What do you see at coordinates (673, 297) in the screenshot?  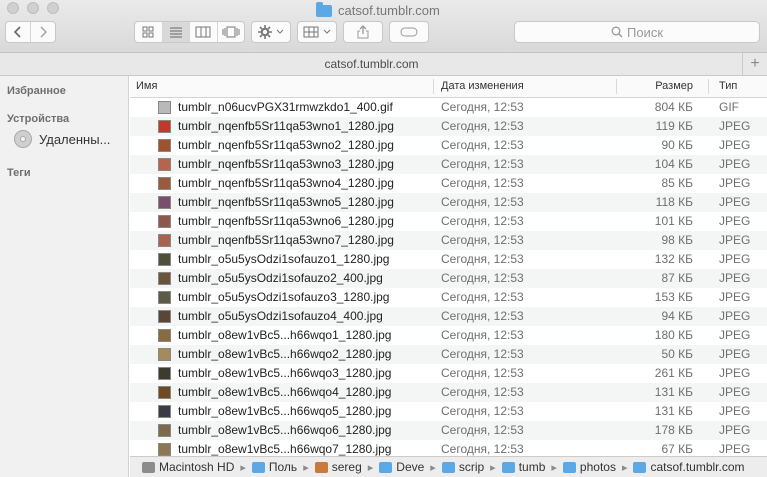 I see `file-size: 153 КБ` at bounding box center [673, 297].